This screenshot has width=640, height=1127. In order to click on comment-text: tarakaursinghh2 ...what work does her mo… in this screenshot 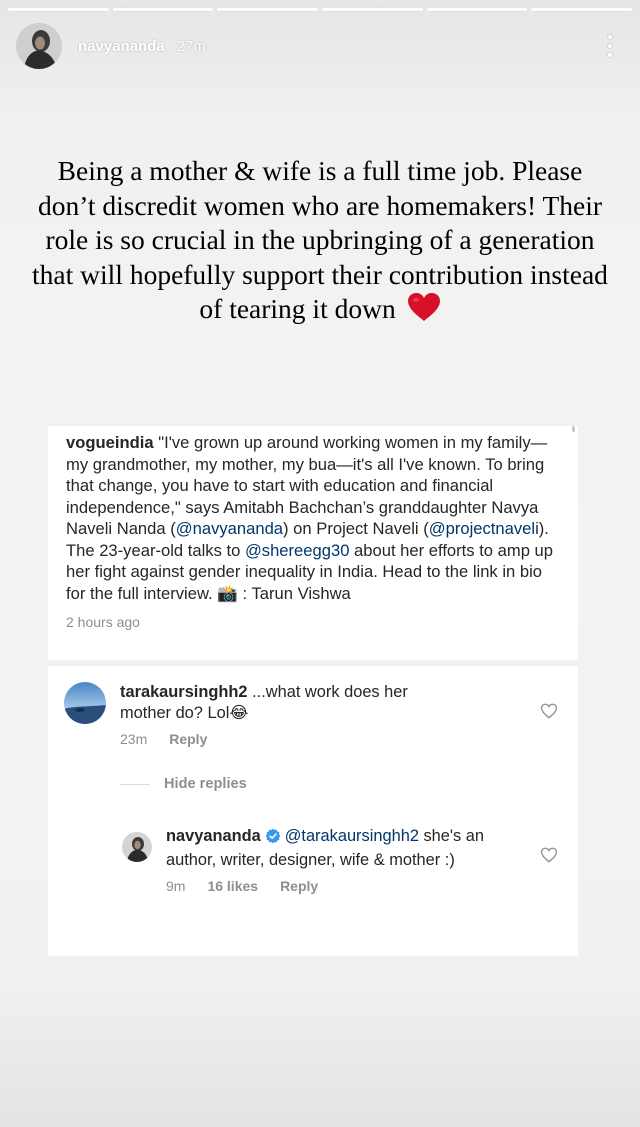, I will do `click(290, 702)`.